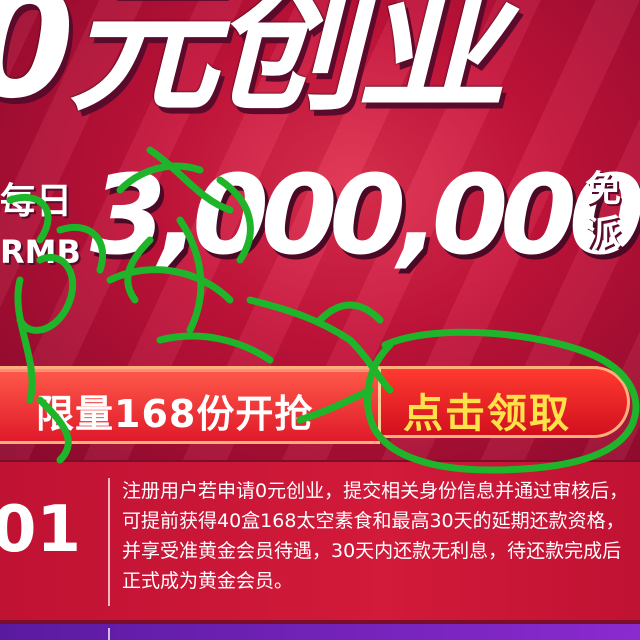 The image size is (640, 640). I want to click on hero-side-label-bottom: RMB, so click(40, 252).